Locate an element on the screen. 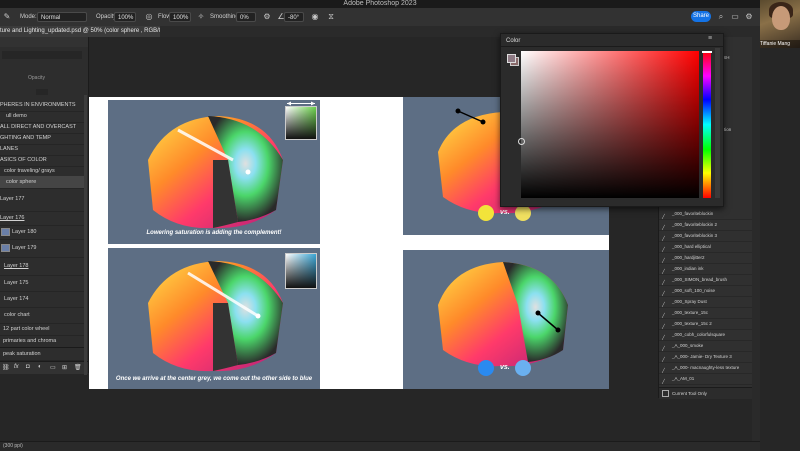  mode-select: Normal is located at coordinates (62, 17).